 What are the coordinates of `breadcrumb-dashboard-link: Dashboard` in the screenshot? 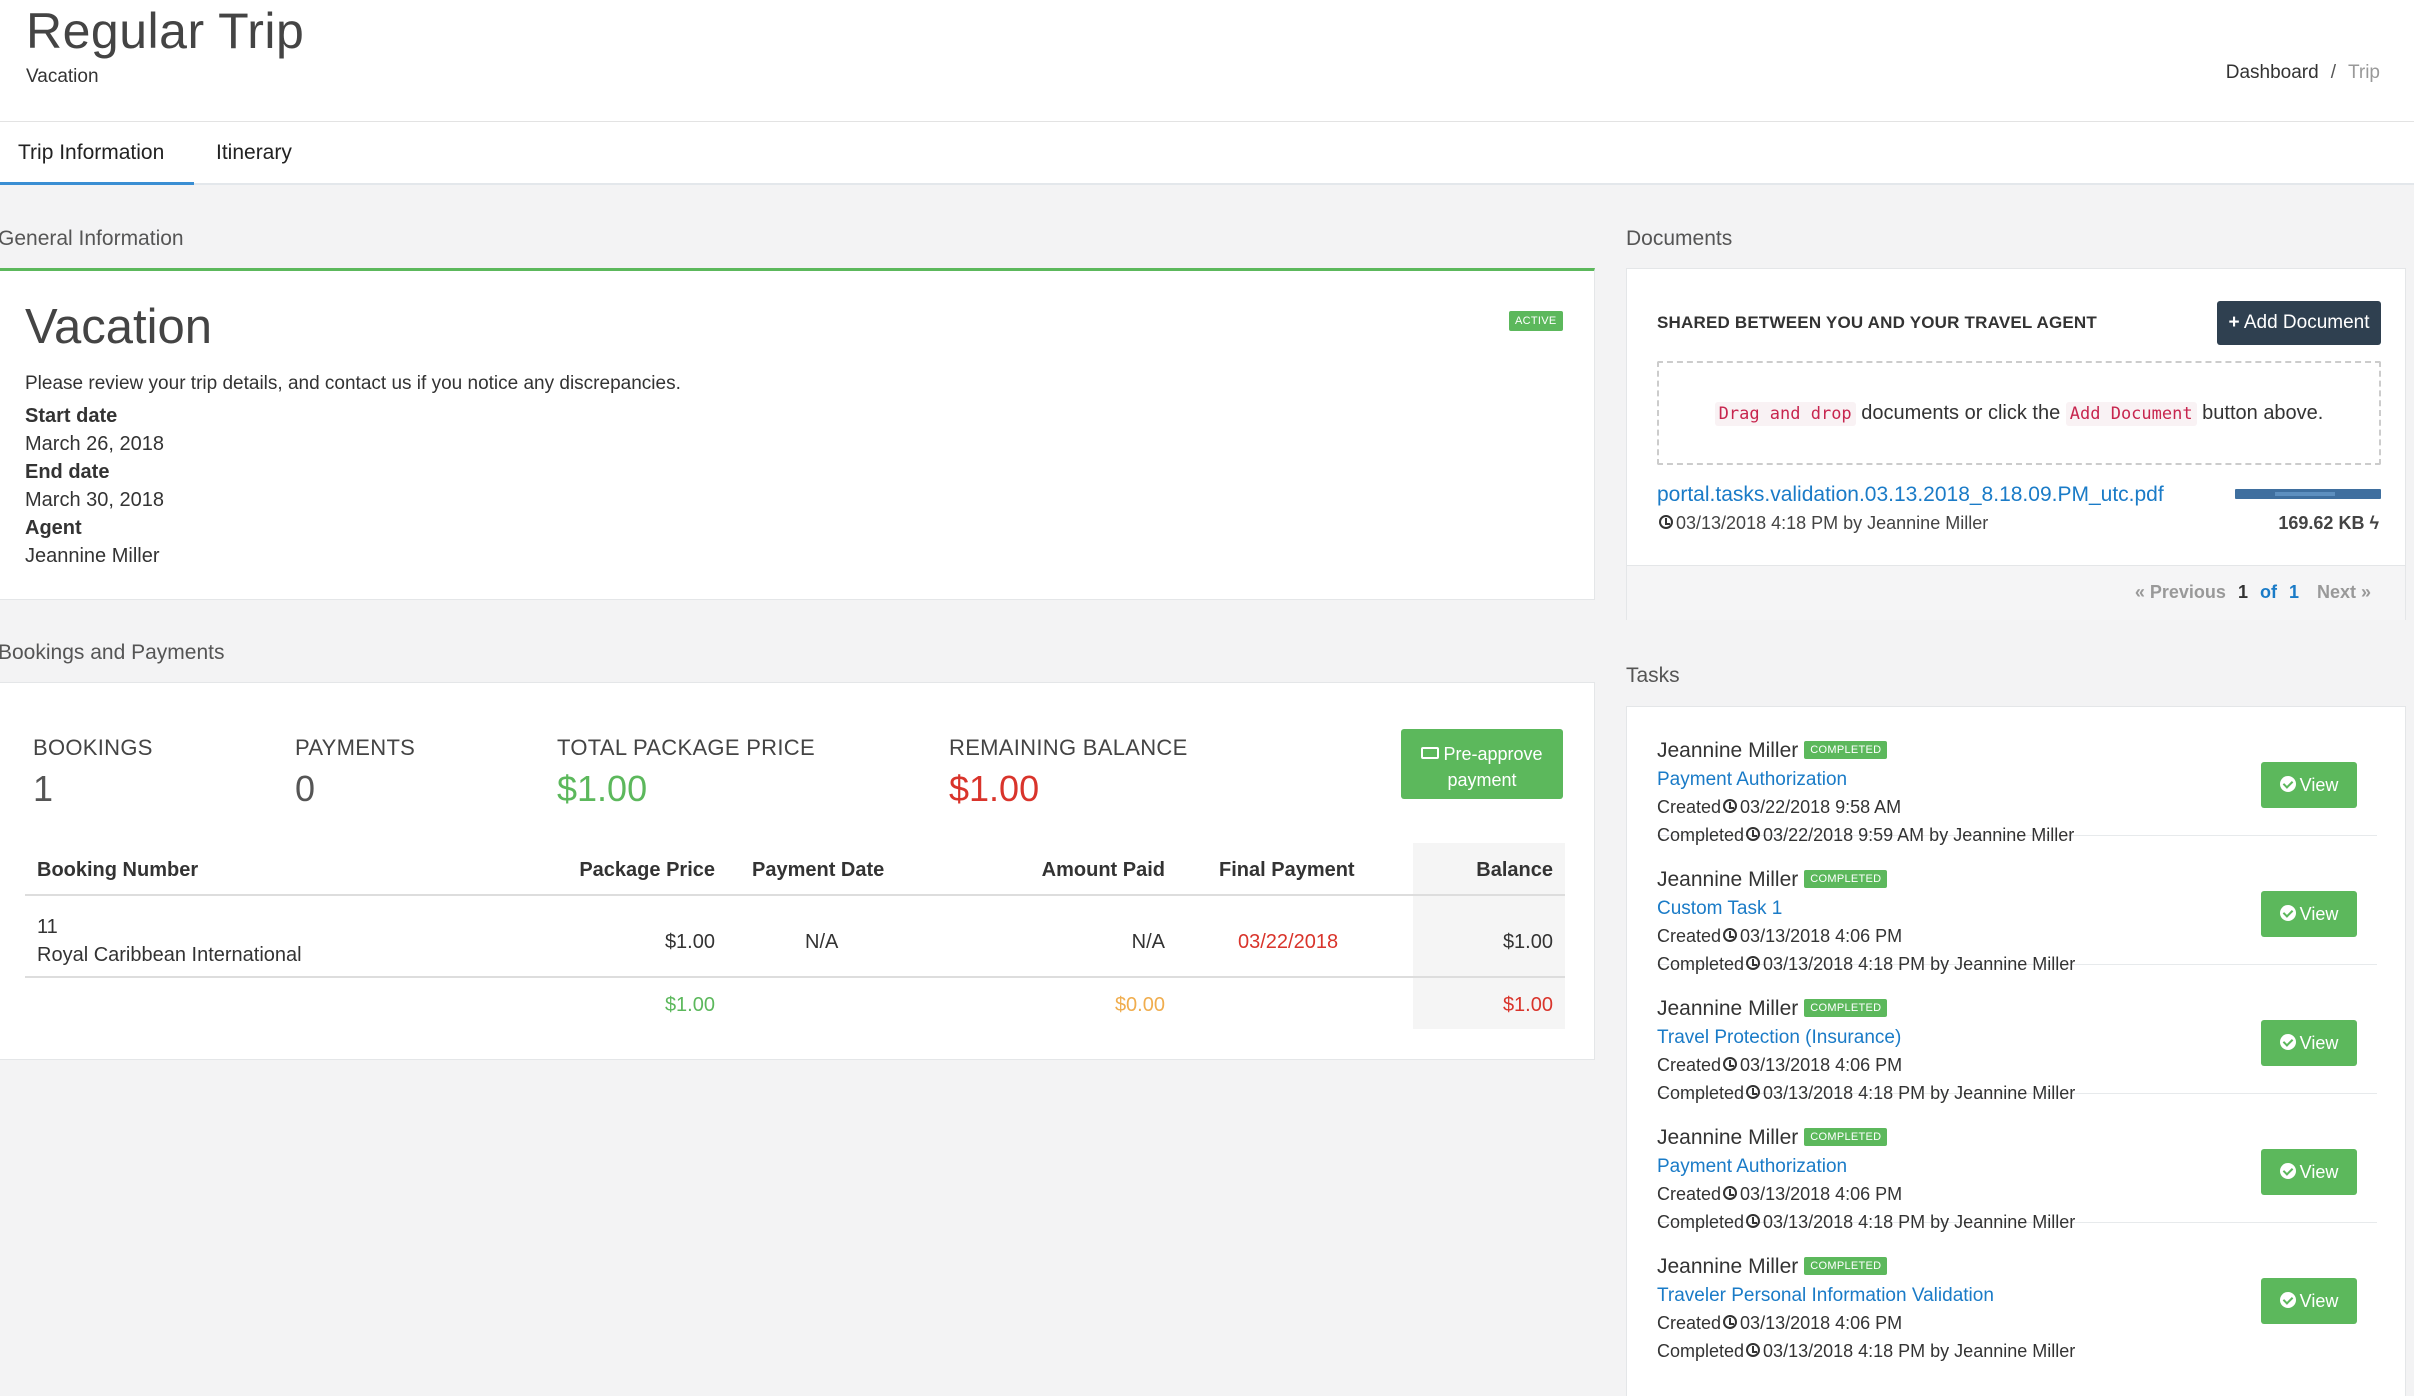 It's located at (2272, 72).